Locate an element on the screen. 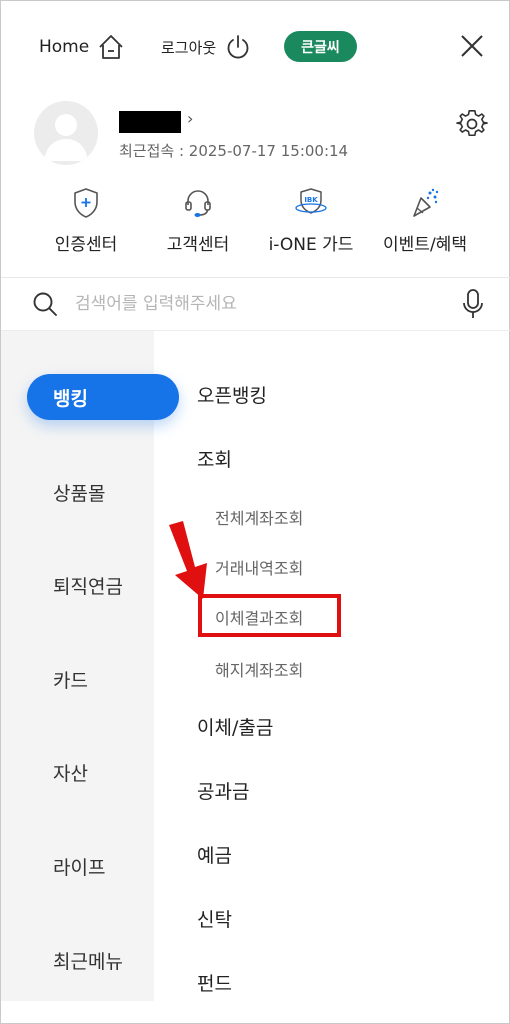 This screenshot has width=510, height=1024. category-label: 상품몰 is located at coordinates (79, 493).